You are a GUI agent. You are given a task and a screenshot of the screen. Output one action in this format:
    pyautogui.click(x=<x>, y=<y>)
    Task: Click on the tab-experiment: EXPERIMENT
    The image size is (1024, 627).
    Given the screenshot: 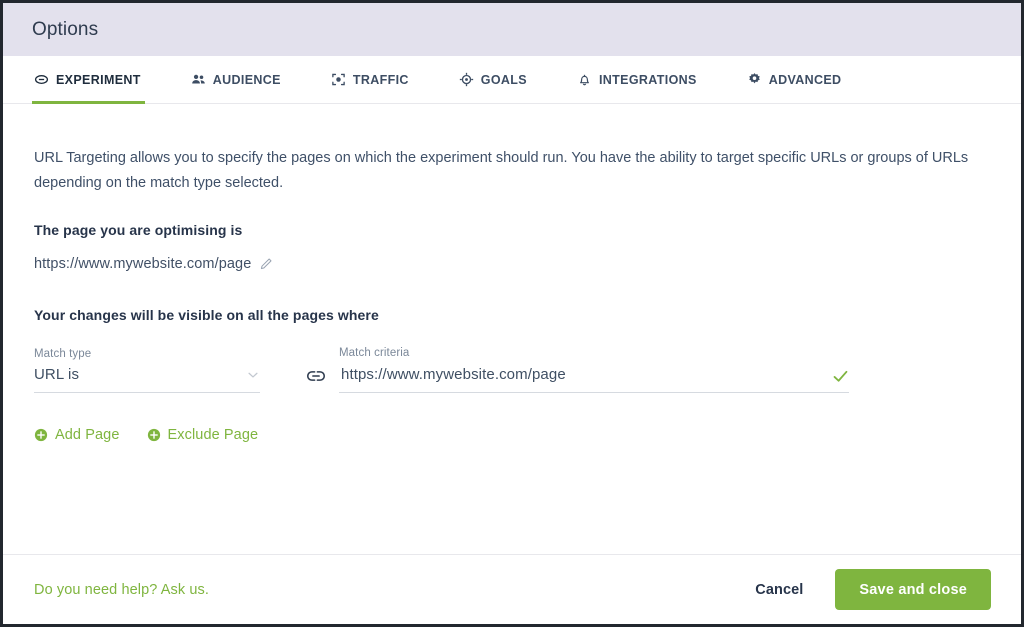 What is the action you would take?
    pyautogui.click(x=96, y=80)
    